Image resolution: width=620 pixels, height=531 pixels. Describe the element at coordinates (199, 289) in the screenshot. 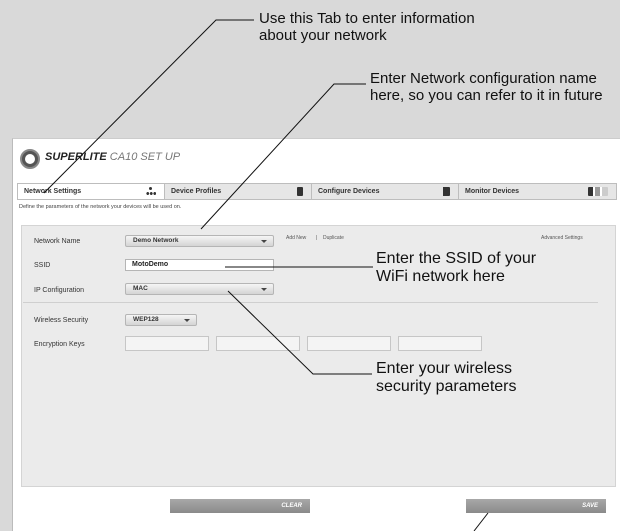

I see `ip-configuration-select: MAC` at that location.